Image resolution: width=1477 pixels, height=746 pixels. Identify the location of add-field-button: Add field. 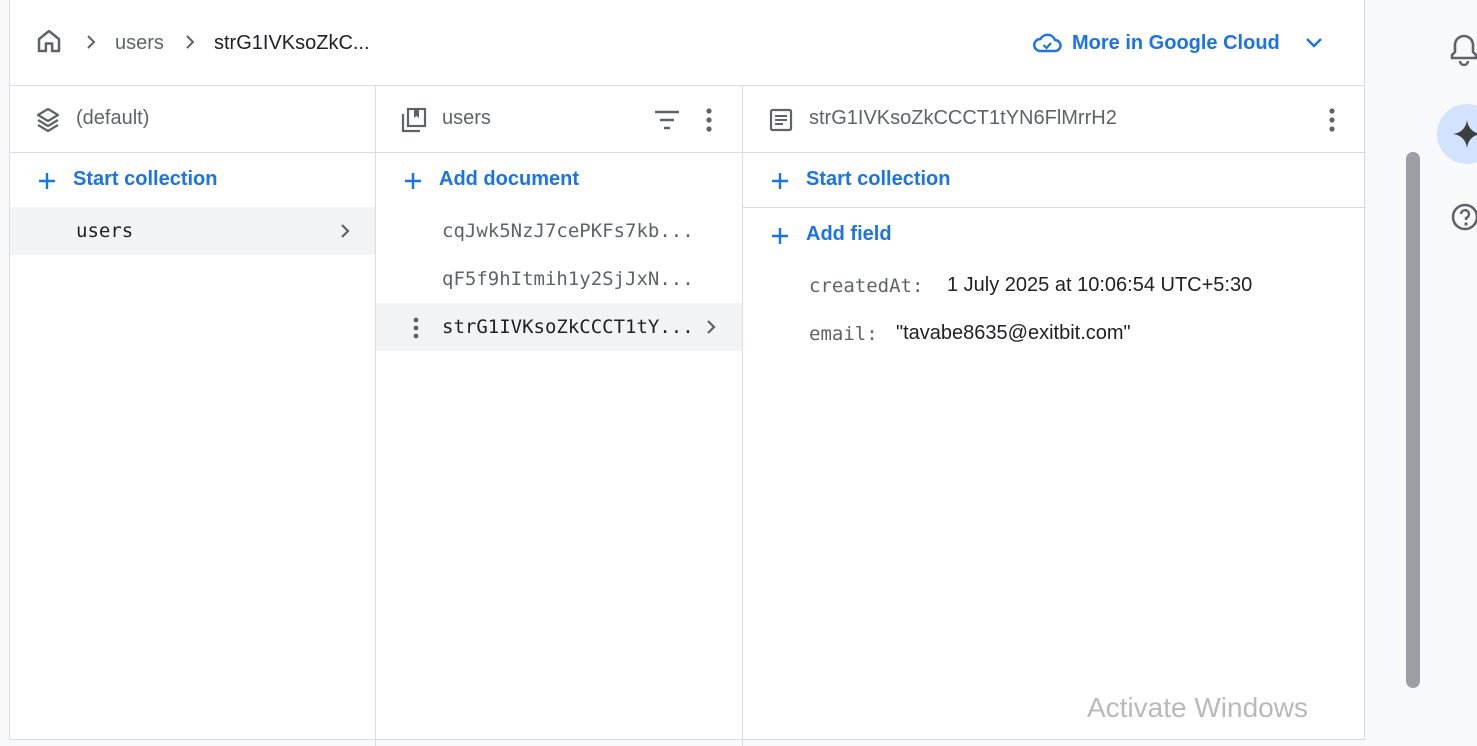
(1054, 235).